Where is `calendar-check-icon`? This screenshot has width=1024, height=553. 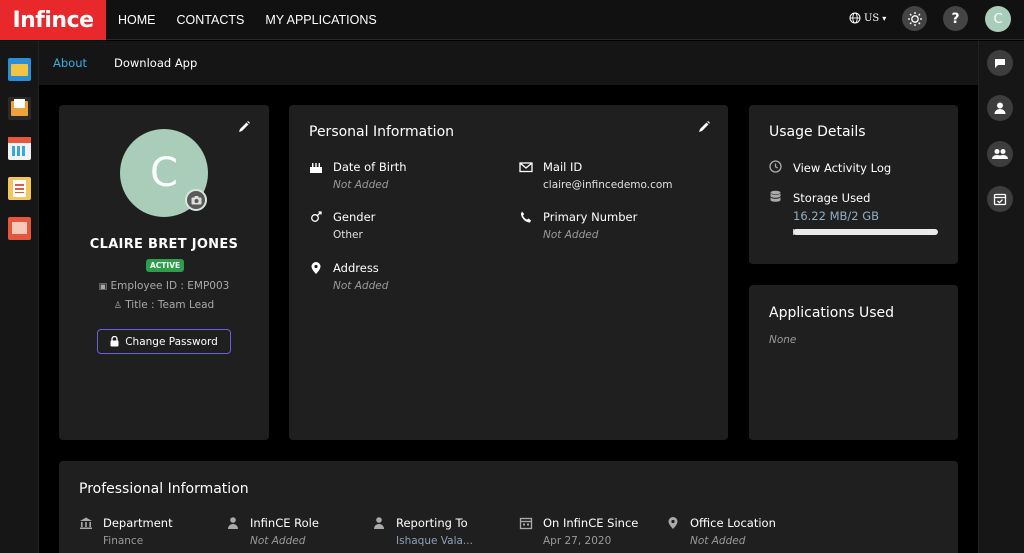
calendar-check-icon is located at coordinates (1000, 199).